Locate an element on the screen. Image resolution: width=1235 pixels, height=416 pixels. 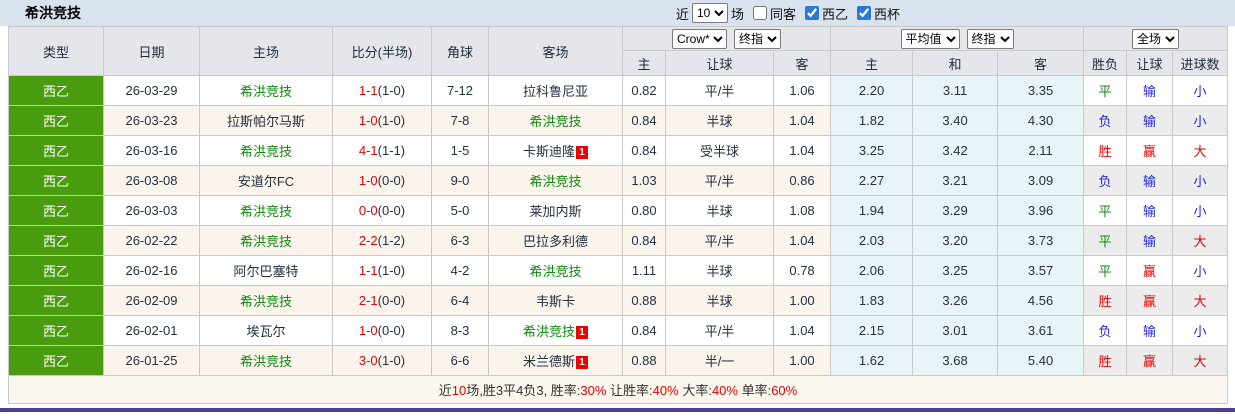
corner-count: 6-4 is located at coordinates (460, 300).